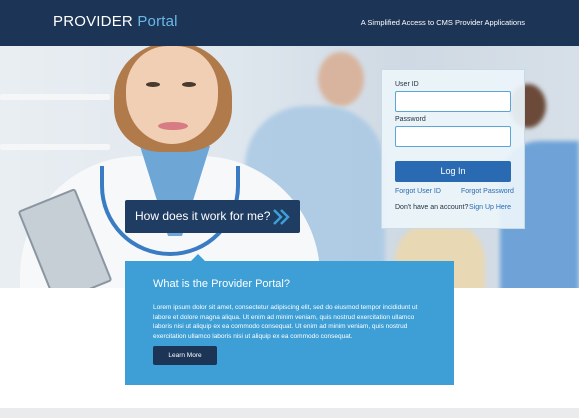  What do you see at coordinates (289, 413) in the screenshot?
I see `footer-bar` at bounding box center [289, 413].